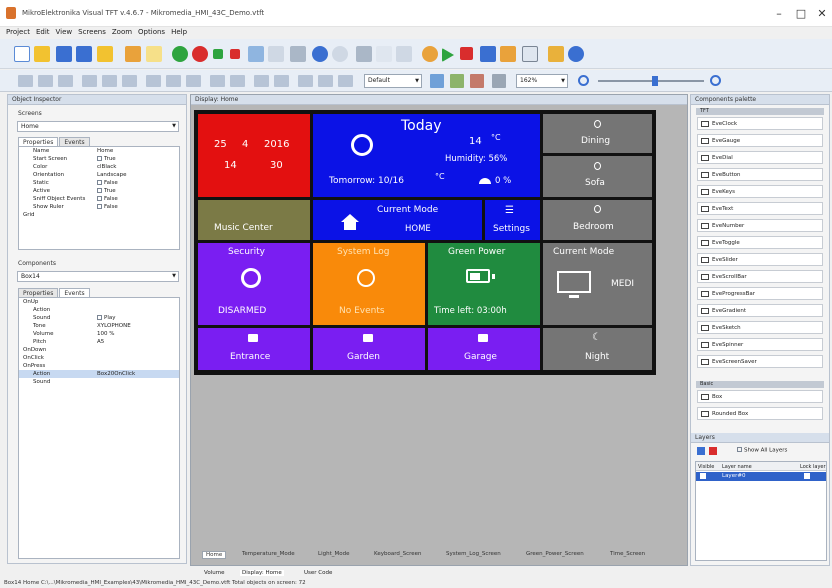  I want to click on open-project-icon, so click(42, 54).